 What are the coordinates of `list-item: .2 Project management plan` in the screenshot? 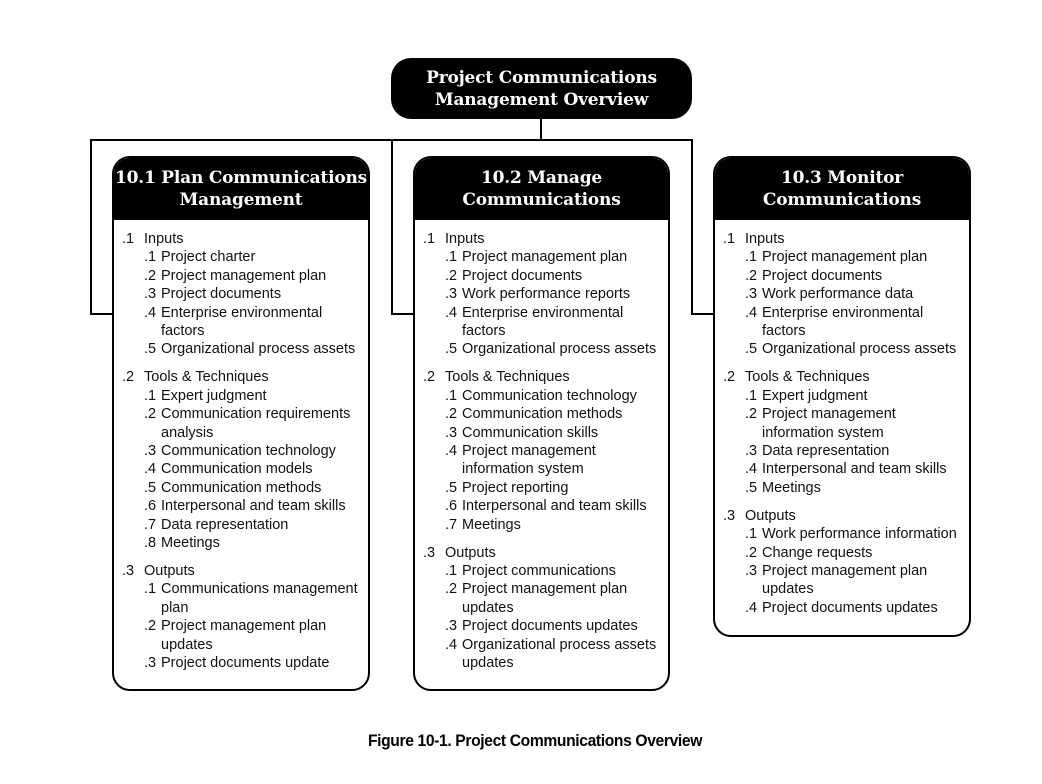 It's located at (245, 276).